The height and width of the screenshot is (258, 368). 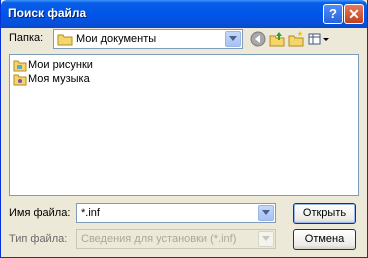 What do you see at coordinates (176, 213) in the screenshot?
I see `filename-combo: *.inf` at bounding box center [176, 213].